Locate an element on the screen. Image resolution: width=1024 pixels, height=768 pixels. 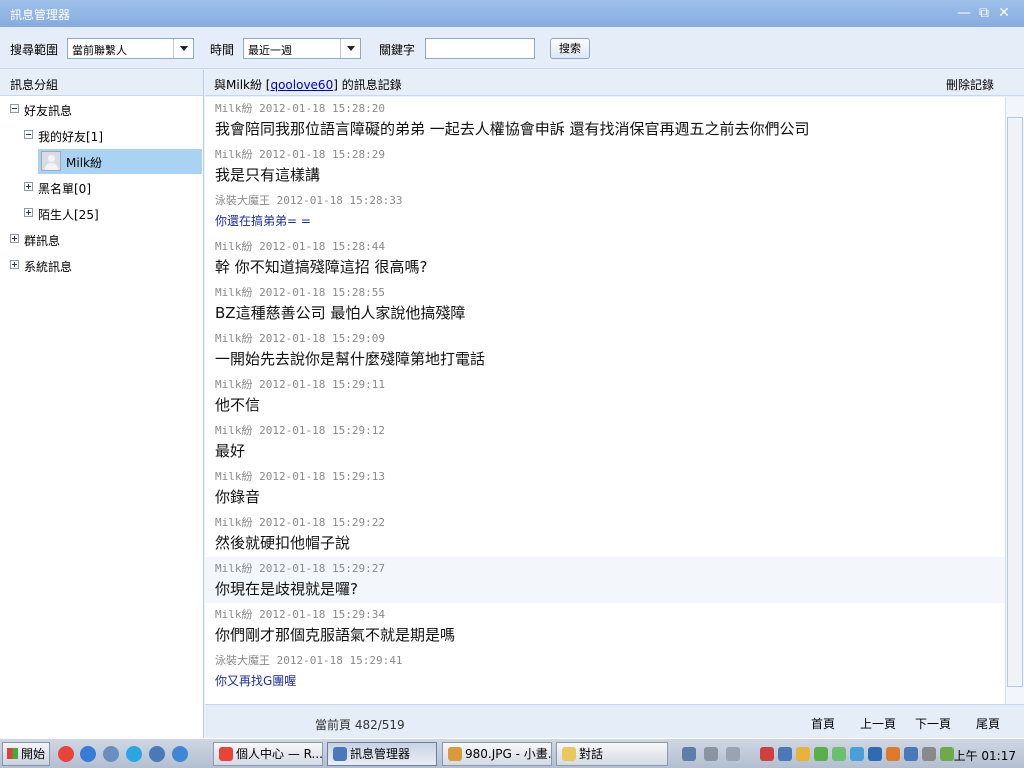
tree-item-contact: Milk紛 is located at coordinates (129, 162).